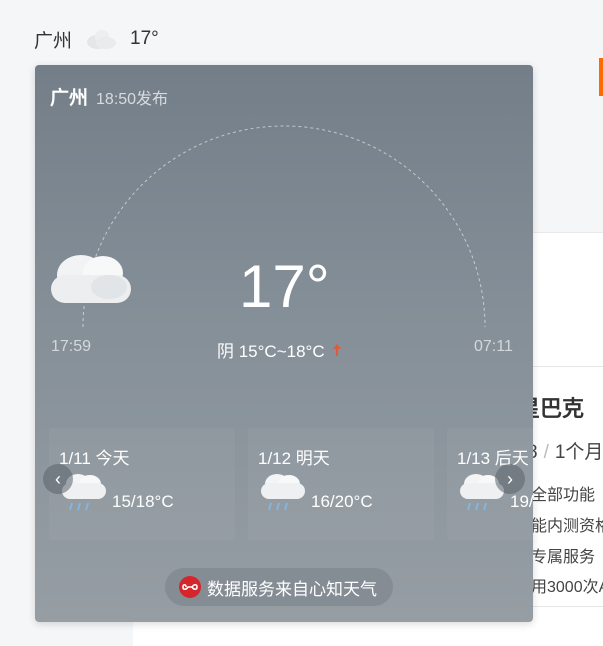 Image resolution: width=603 pixels, height=646 pixels. I want to click on thermometer-icon, so click(336, 349).